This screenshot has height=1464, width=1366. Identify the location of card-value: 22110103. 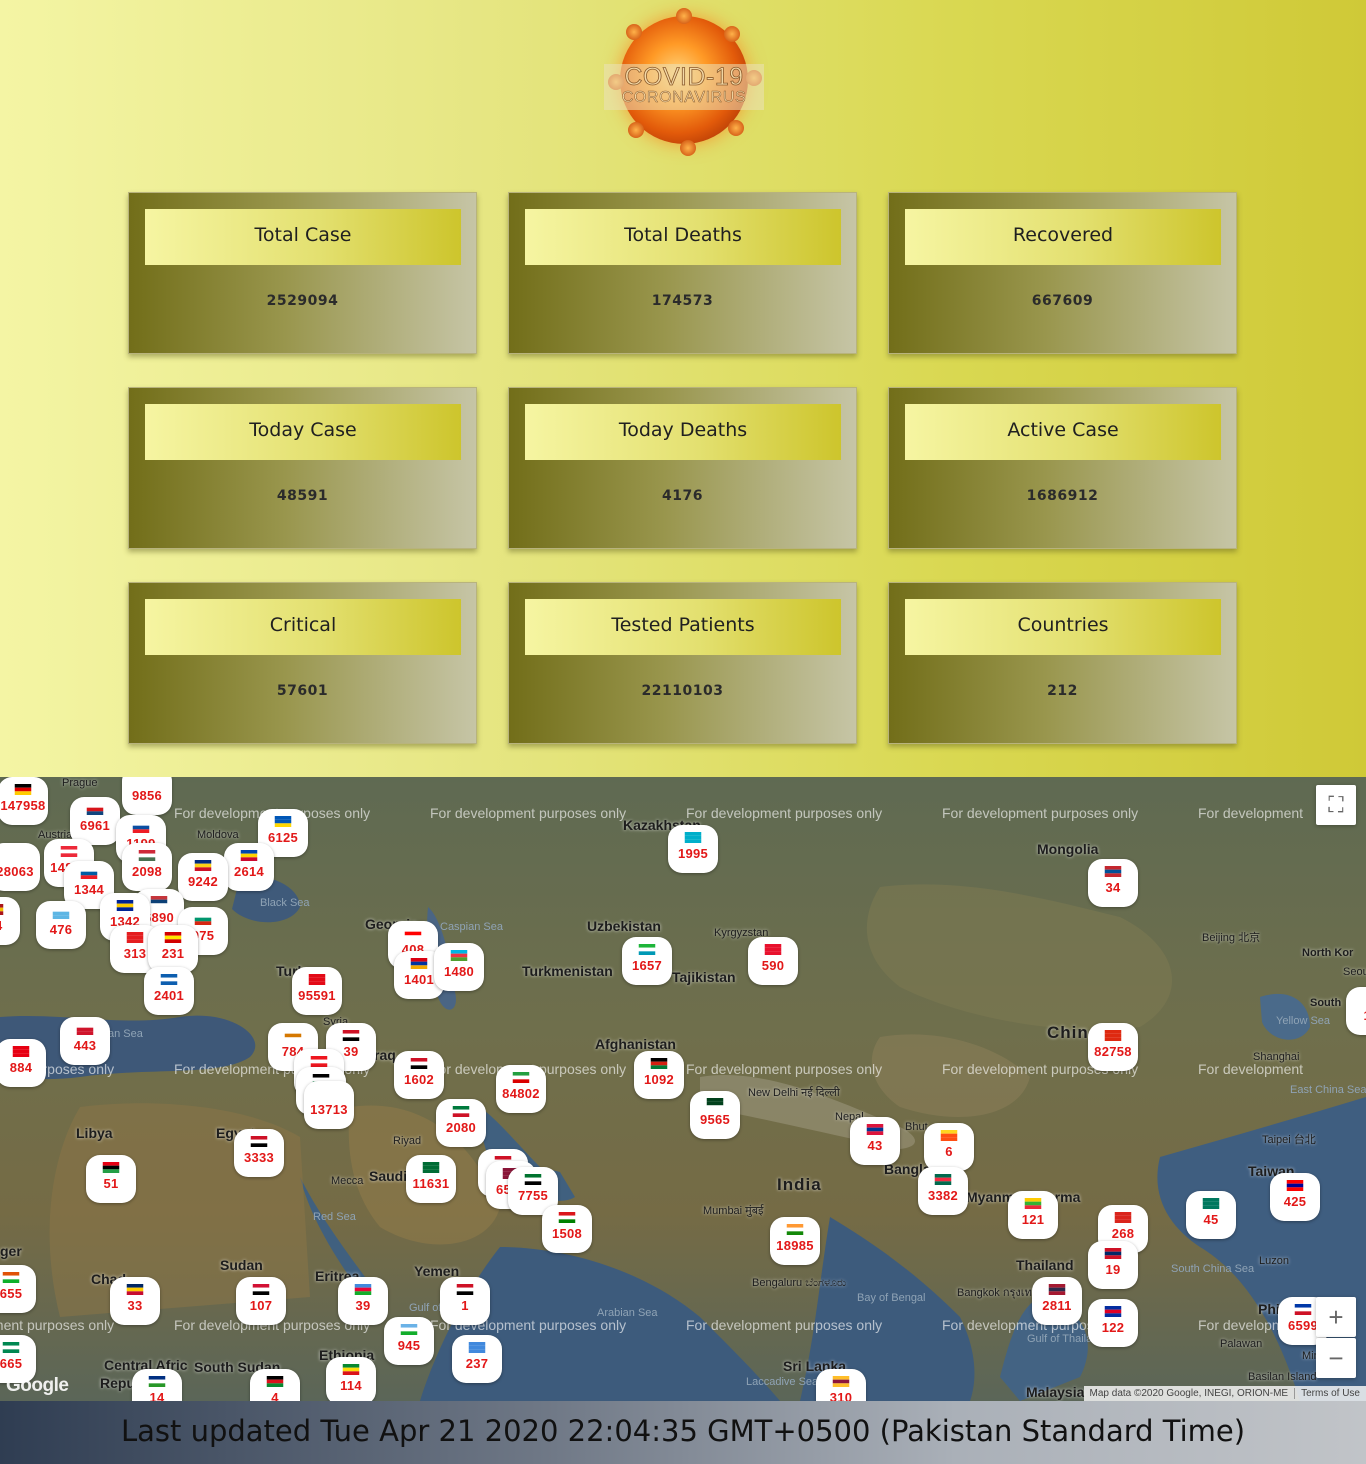
(682, 691).